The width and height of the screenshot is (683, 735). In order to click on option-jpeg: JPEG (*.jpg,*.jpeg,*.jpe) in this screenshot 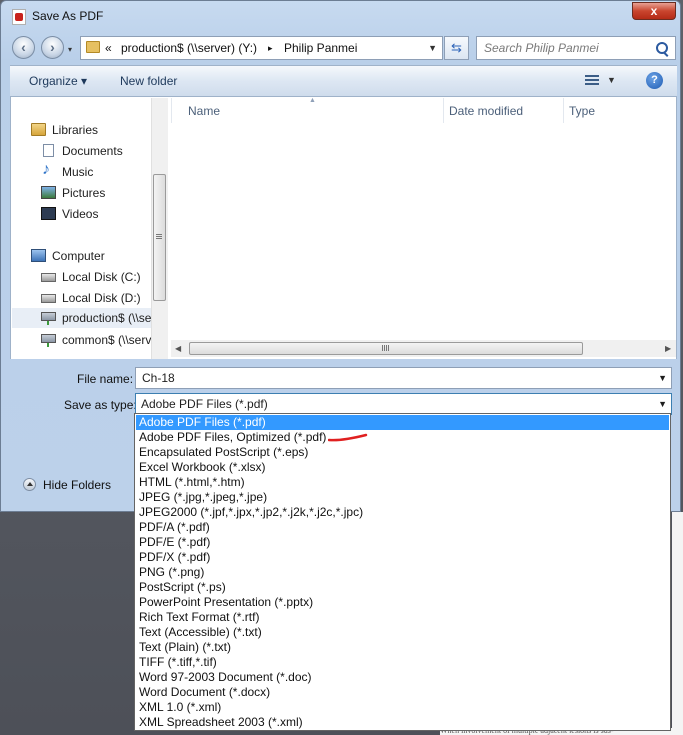, I will do `click(402, 497)`.